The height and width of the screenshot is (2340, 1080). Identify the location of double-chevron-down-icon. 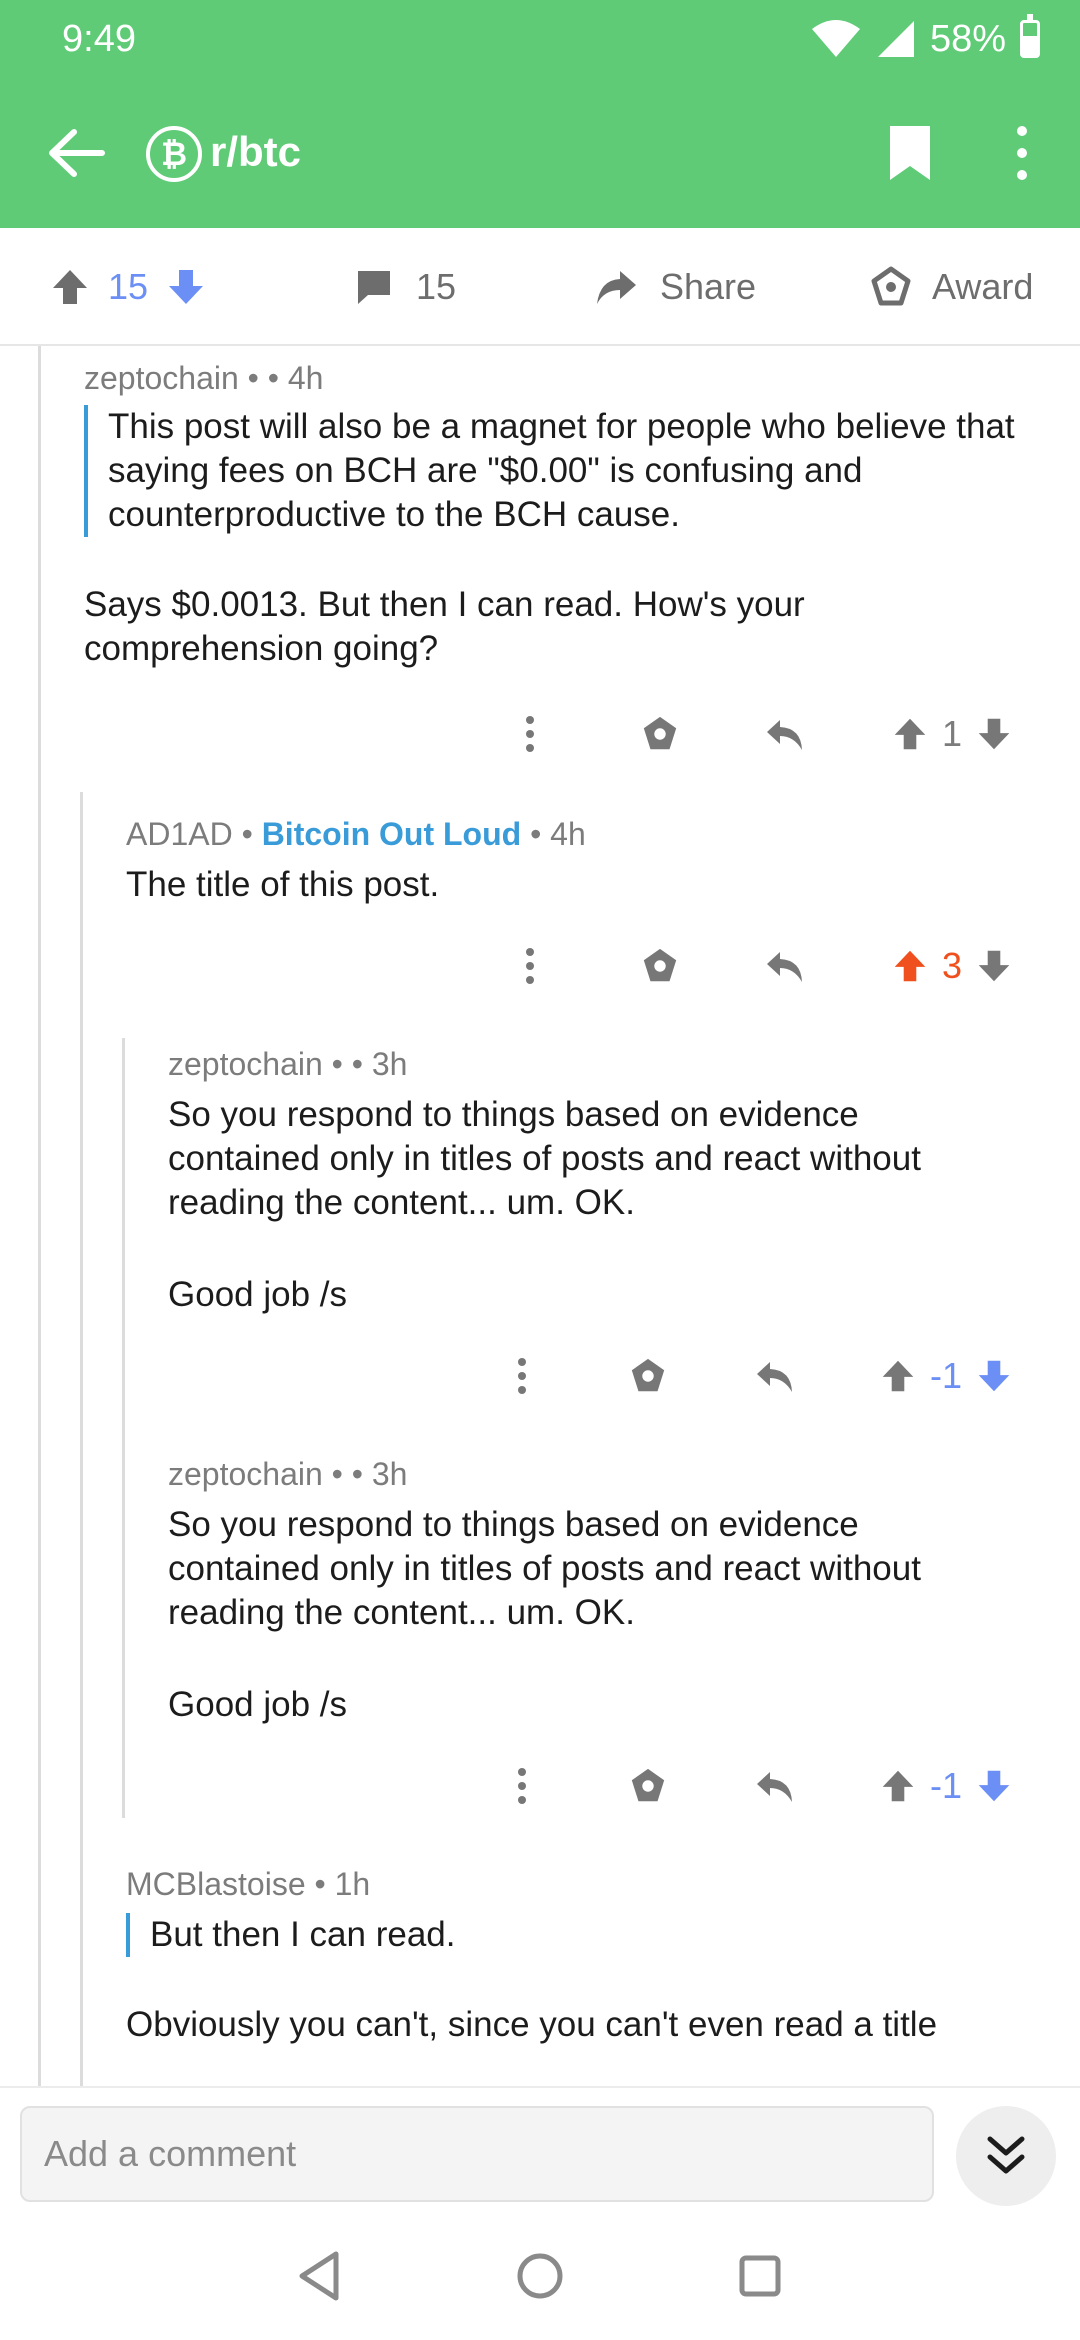
(1006, 2155).